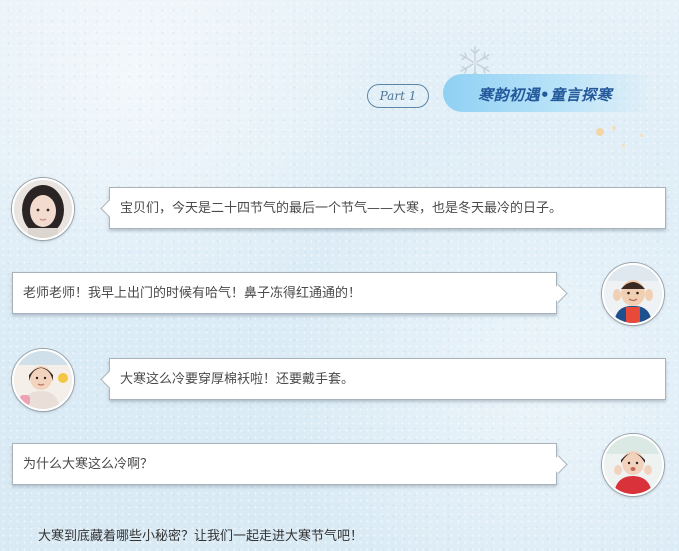  I want to click on message-text: 为什么大寒这么冷啊？, so click(88, 464).